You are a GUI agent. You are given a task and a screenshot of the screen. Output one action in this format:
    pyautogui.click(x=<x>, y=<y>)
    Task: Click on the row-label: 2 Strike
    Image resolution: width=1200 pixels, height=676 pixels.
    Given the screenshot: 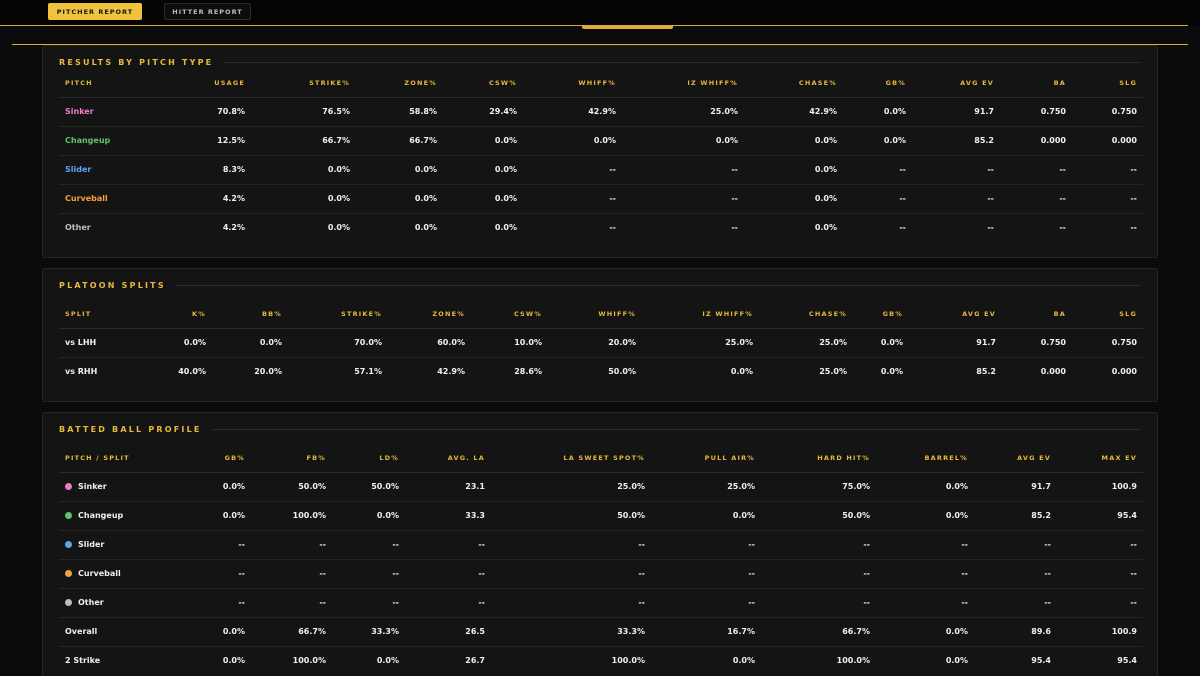 What is the action you would take?
    pyautogui.click(x=116, y=660)
    